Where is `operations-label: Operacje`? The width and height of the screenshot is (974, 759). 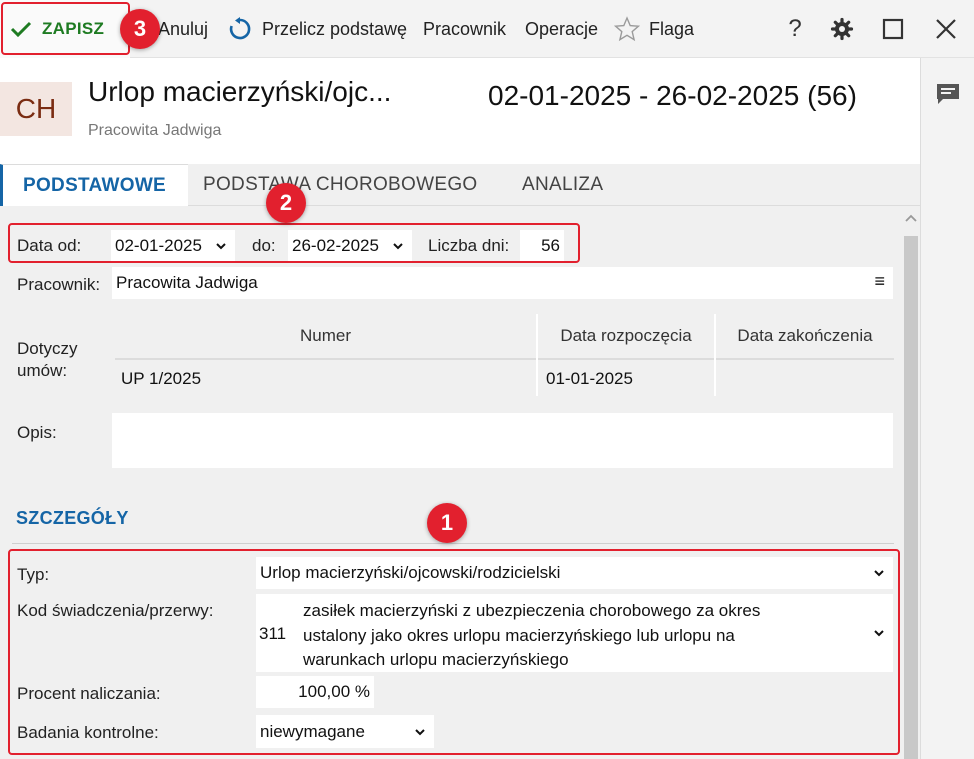
operations-label: Operacje is located at coordinates (562, 28).